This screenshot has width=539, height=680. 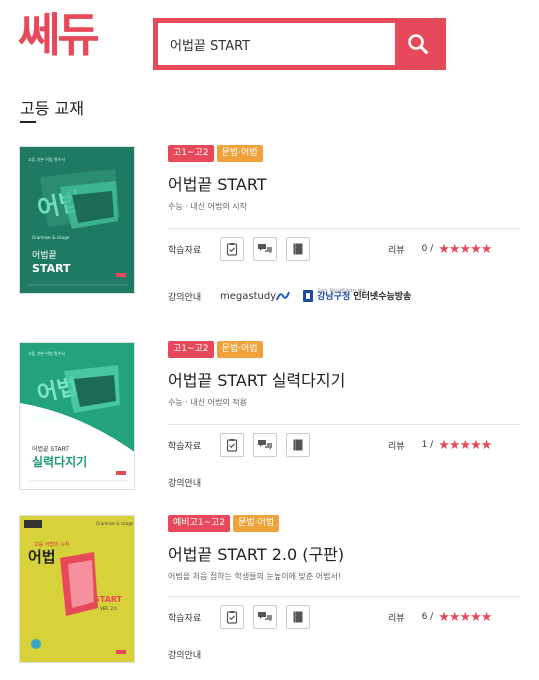 What do you see at coordinates (59, 35) in the screenshot?
I see `ceedu-logo: 쎄듀` at bounding box center [59, 35].